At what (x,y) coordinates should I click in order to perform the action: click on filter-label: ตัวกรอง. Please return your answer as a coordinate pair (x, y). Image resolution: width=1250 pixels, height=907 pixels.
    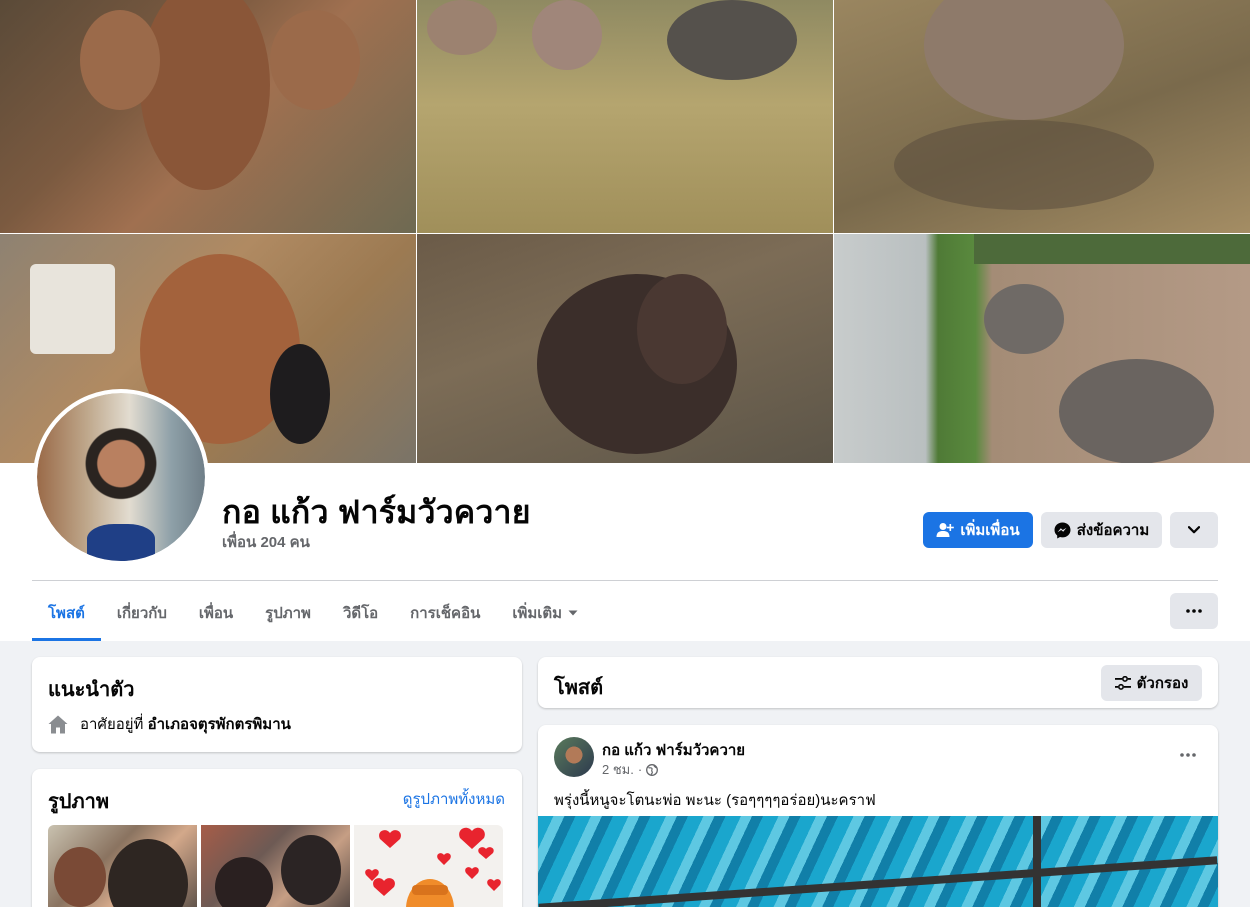
    Looking at the image, I should click on (1162, 683).